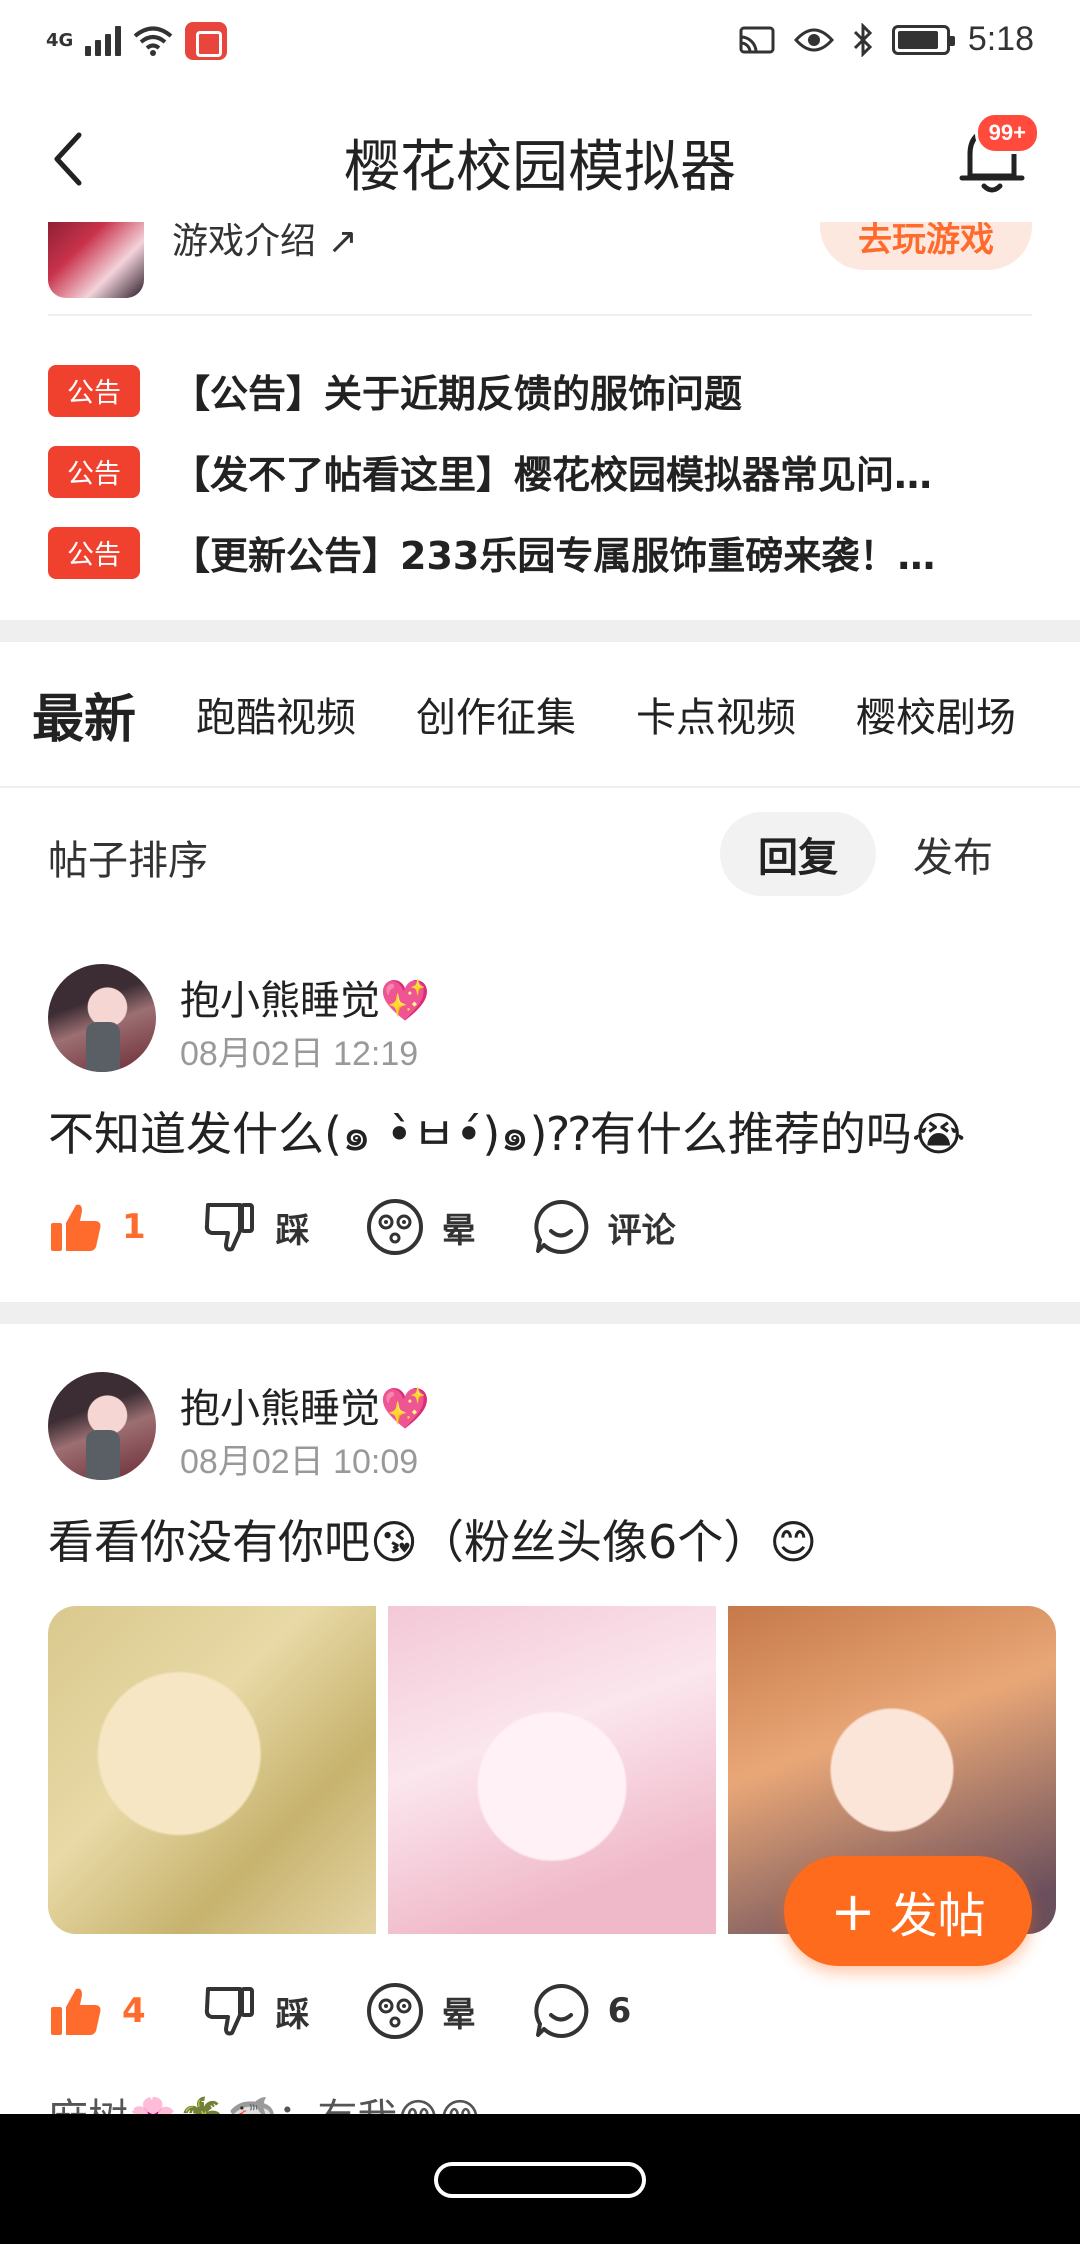 The width and height of the screenshot is (1080, 2244). What do you see at coordinates (457, 394) in the screenshot?
I see `notice-title: 【公告】关于近期反馈的服饰问题` at bounding box center [457, 394].